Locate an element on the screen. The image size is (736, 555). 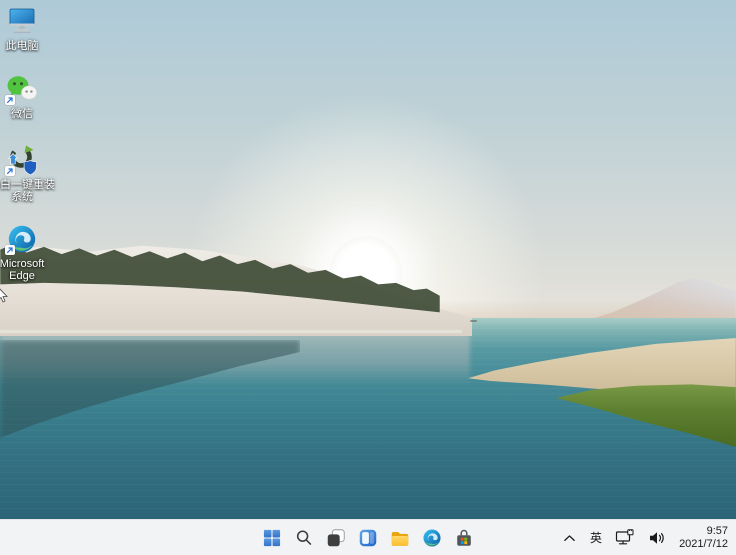
widgets-button is located at coordinates (368, 538).